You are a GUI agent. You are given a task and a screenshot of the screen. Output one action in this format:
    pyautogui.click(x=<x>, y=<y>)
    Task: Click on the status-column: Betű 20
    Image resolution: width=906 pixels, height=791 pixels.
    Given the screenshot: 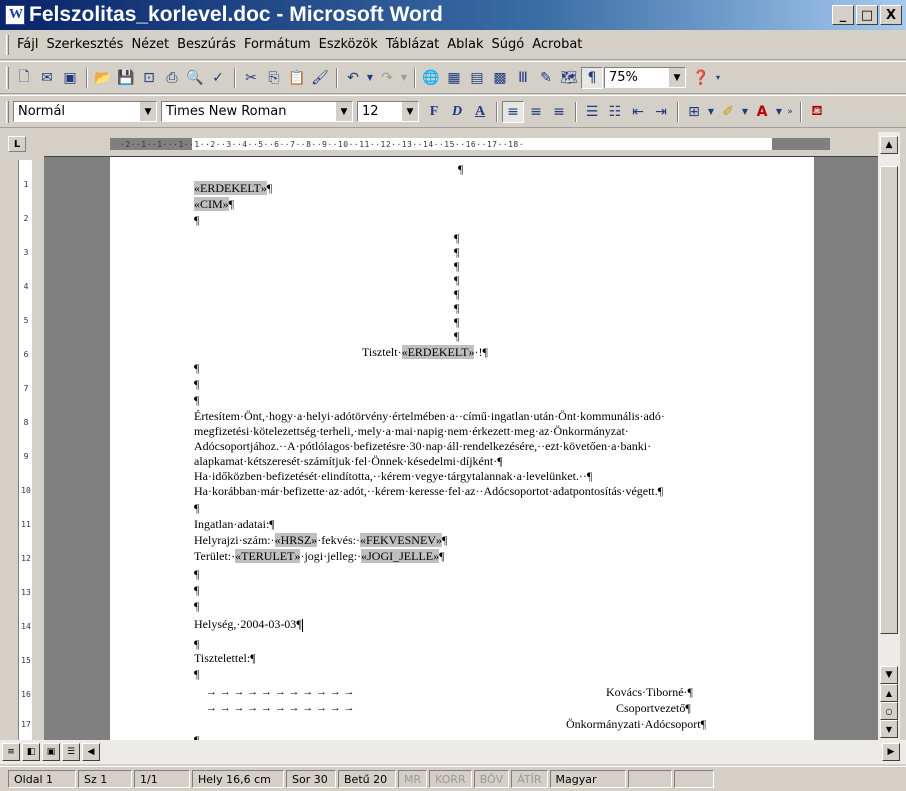 What is the action you would take?
    pyautogui.click(x=367, y=779)
    